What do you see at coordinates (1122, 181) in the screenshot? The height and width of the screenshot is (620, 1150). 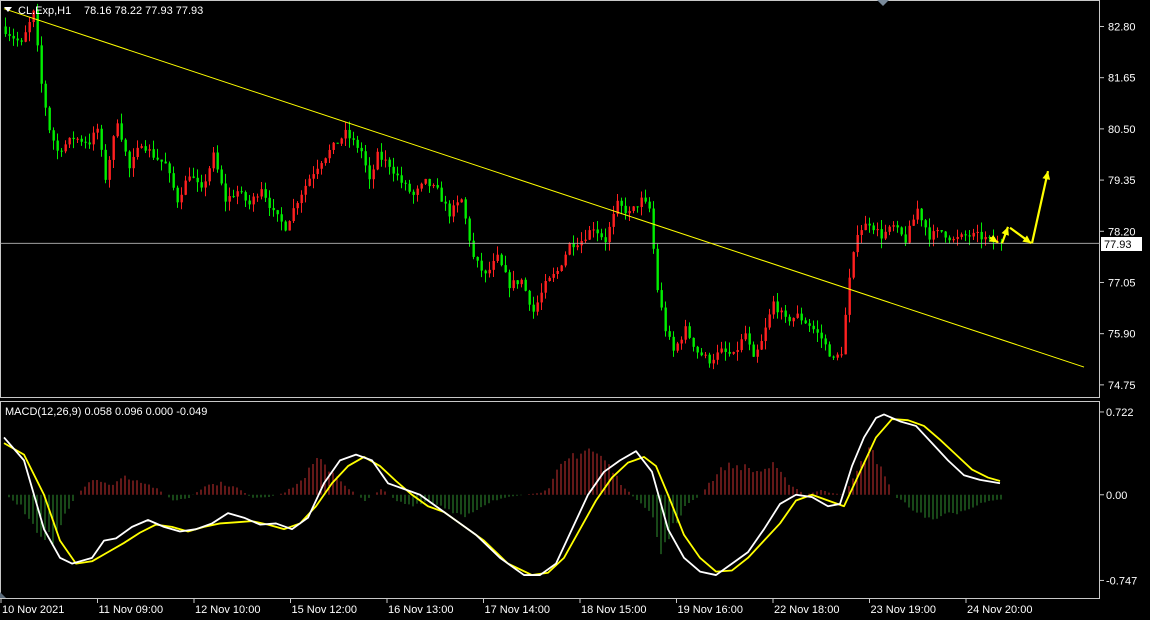 I see `price-tick-label: 79.35` at bounding box center [1122, 181].